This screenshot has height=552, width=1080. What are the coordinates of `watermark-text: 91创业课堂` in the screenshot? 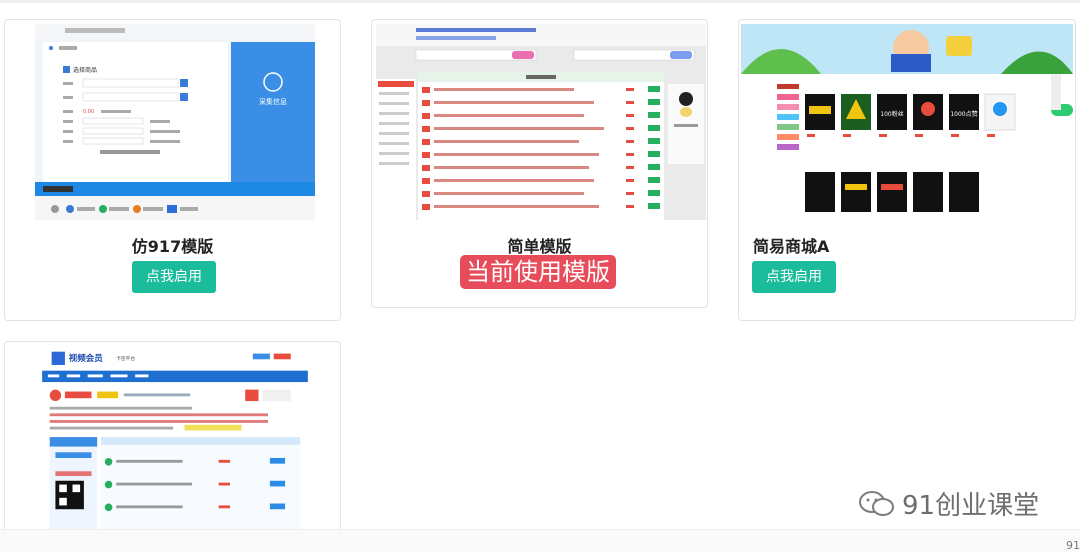 It's located at (971, 506).